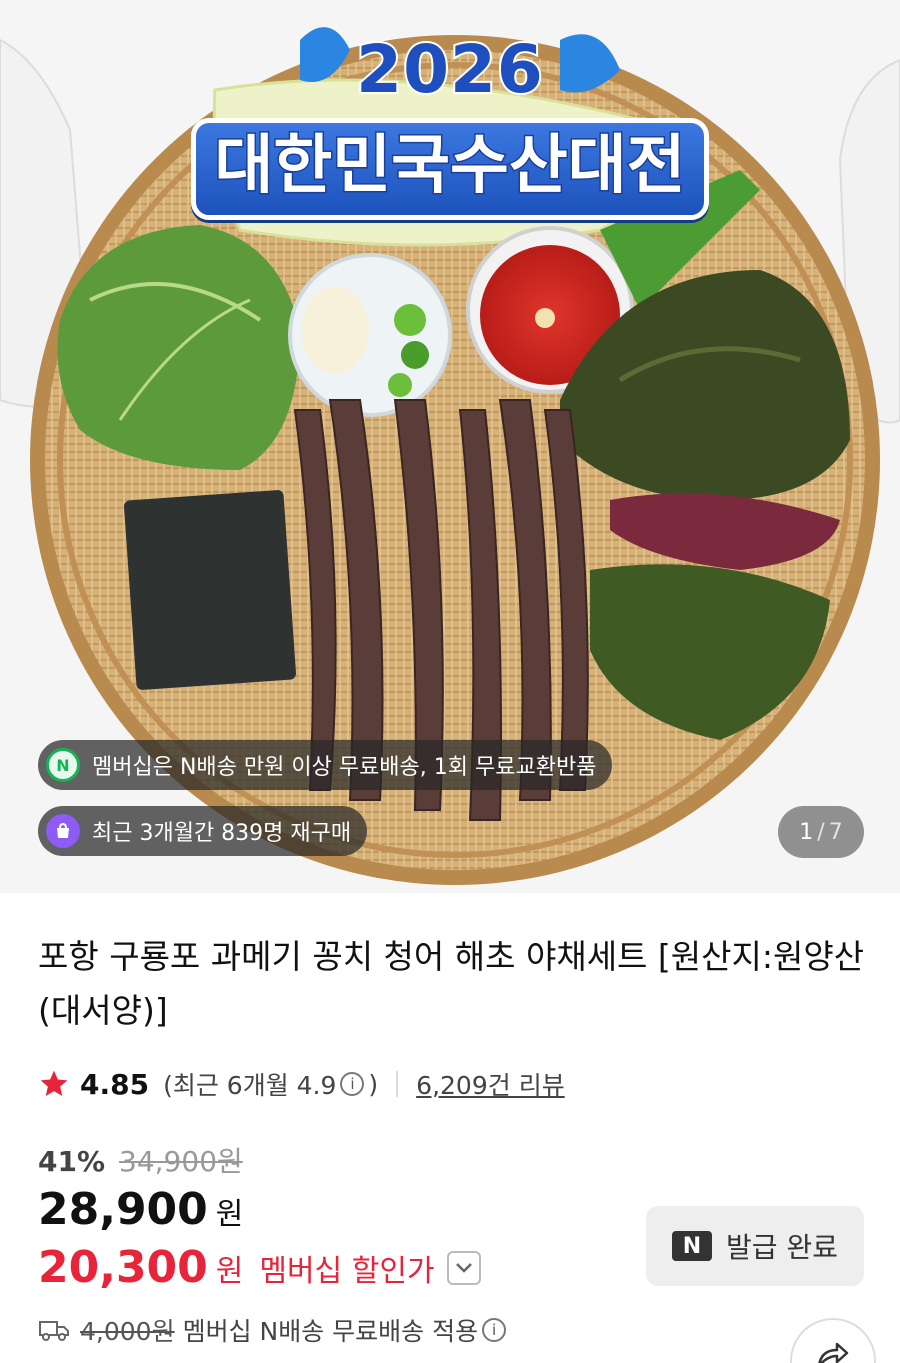 The image size is (900, 1363). What do you see at coordinates (250, 1085) in the screenshot?
I see `recent-rating-text: (최근 6개월 4.9` at bounding box center [250, 1085].